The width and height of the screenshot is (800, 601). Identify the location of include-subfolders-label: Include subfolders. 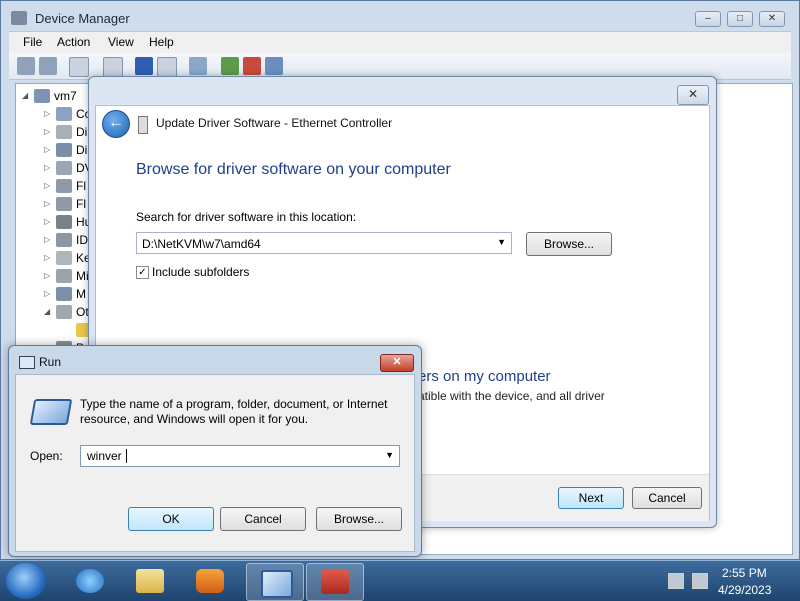
(200, 272).